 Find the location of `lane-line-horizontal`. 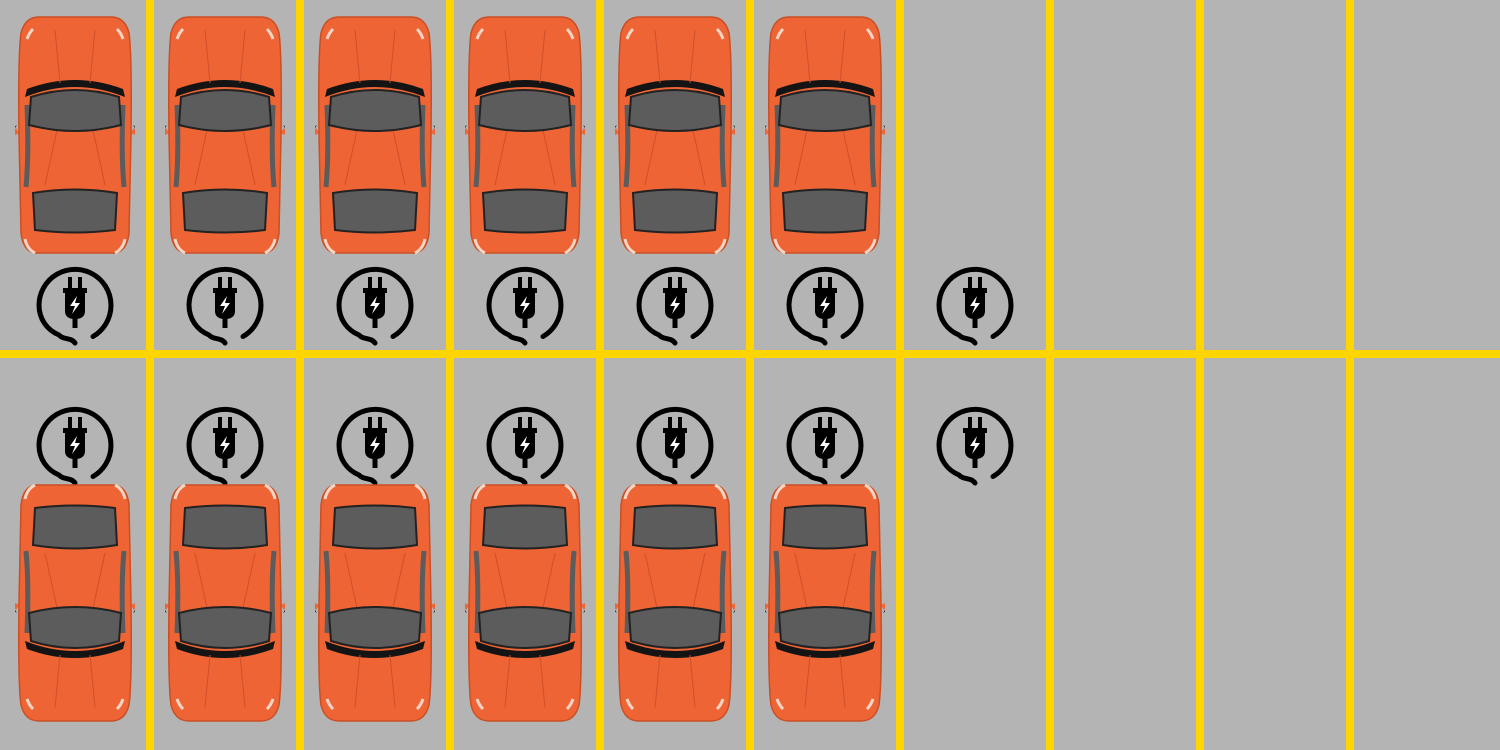

lane-line-horizontal is located at coordinates (750, 354).